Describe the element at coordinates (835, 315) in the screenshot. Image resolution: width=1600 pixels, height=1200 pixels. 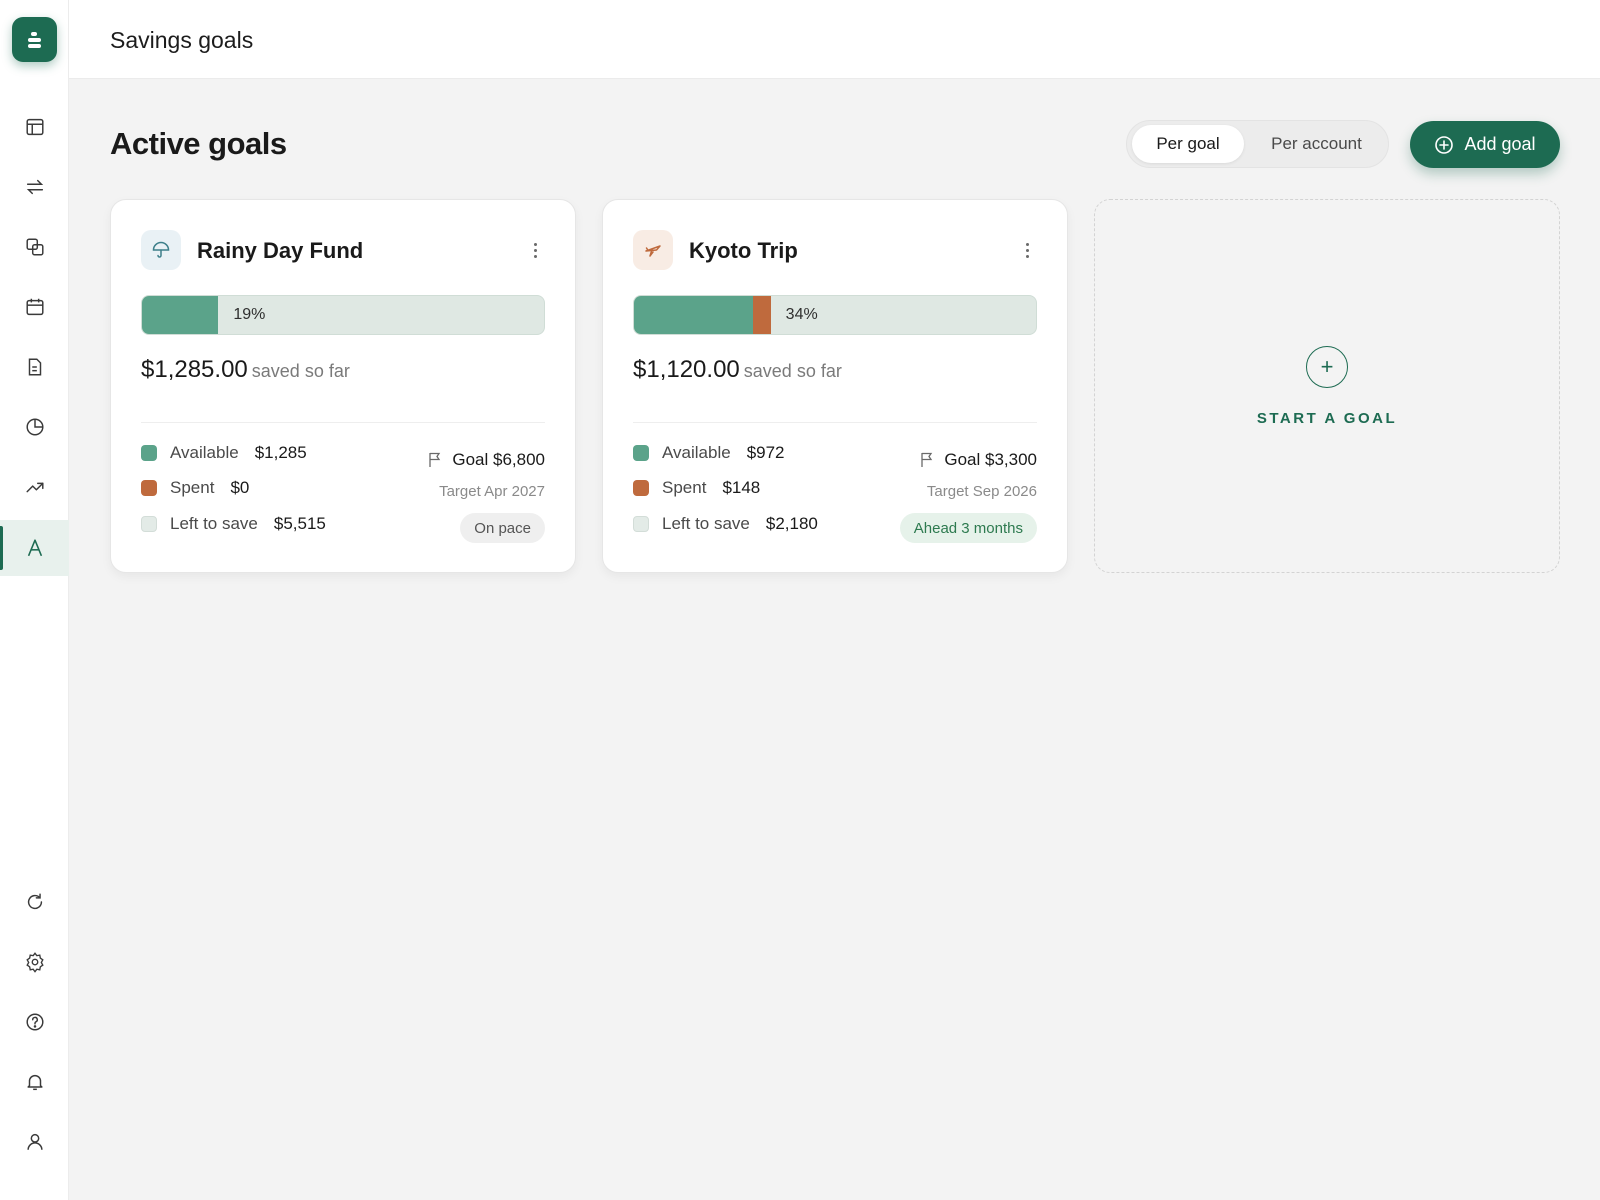
I see `goal-progress-bar: 34%` at that location.